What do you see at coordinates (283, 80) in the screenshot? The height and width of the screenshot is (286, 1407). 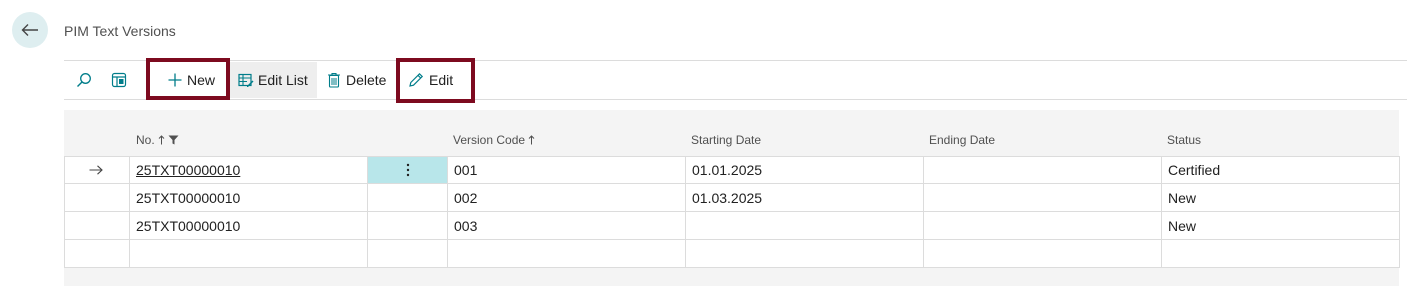 I see `edit-list-button-label: Edit List` at bounding box center [283, 80].